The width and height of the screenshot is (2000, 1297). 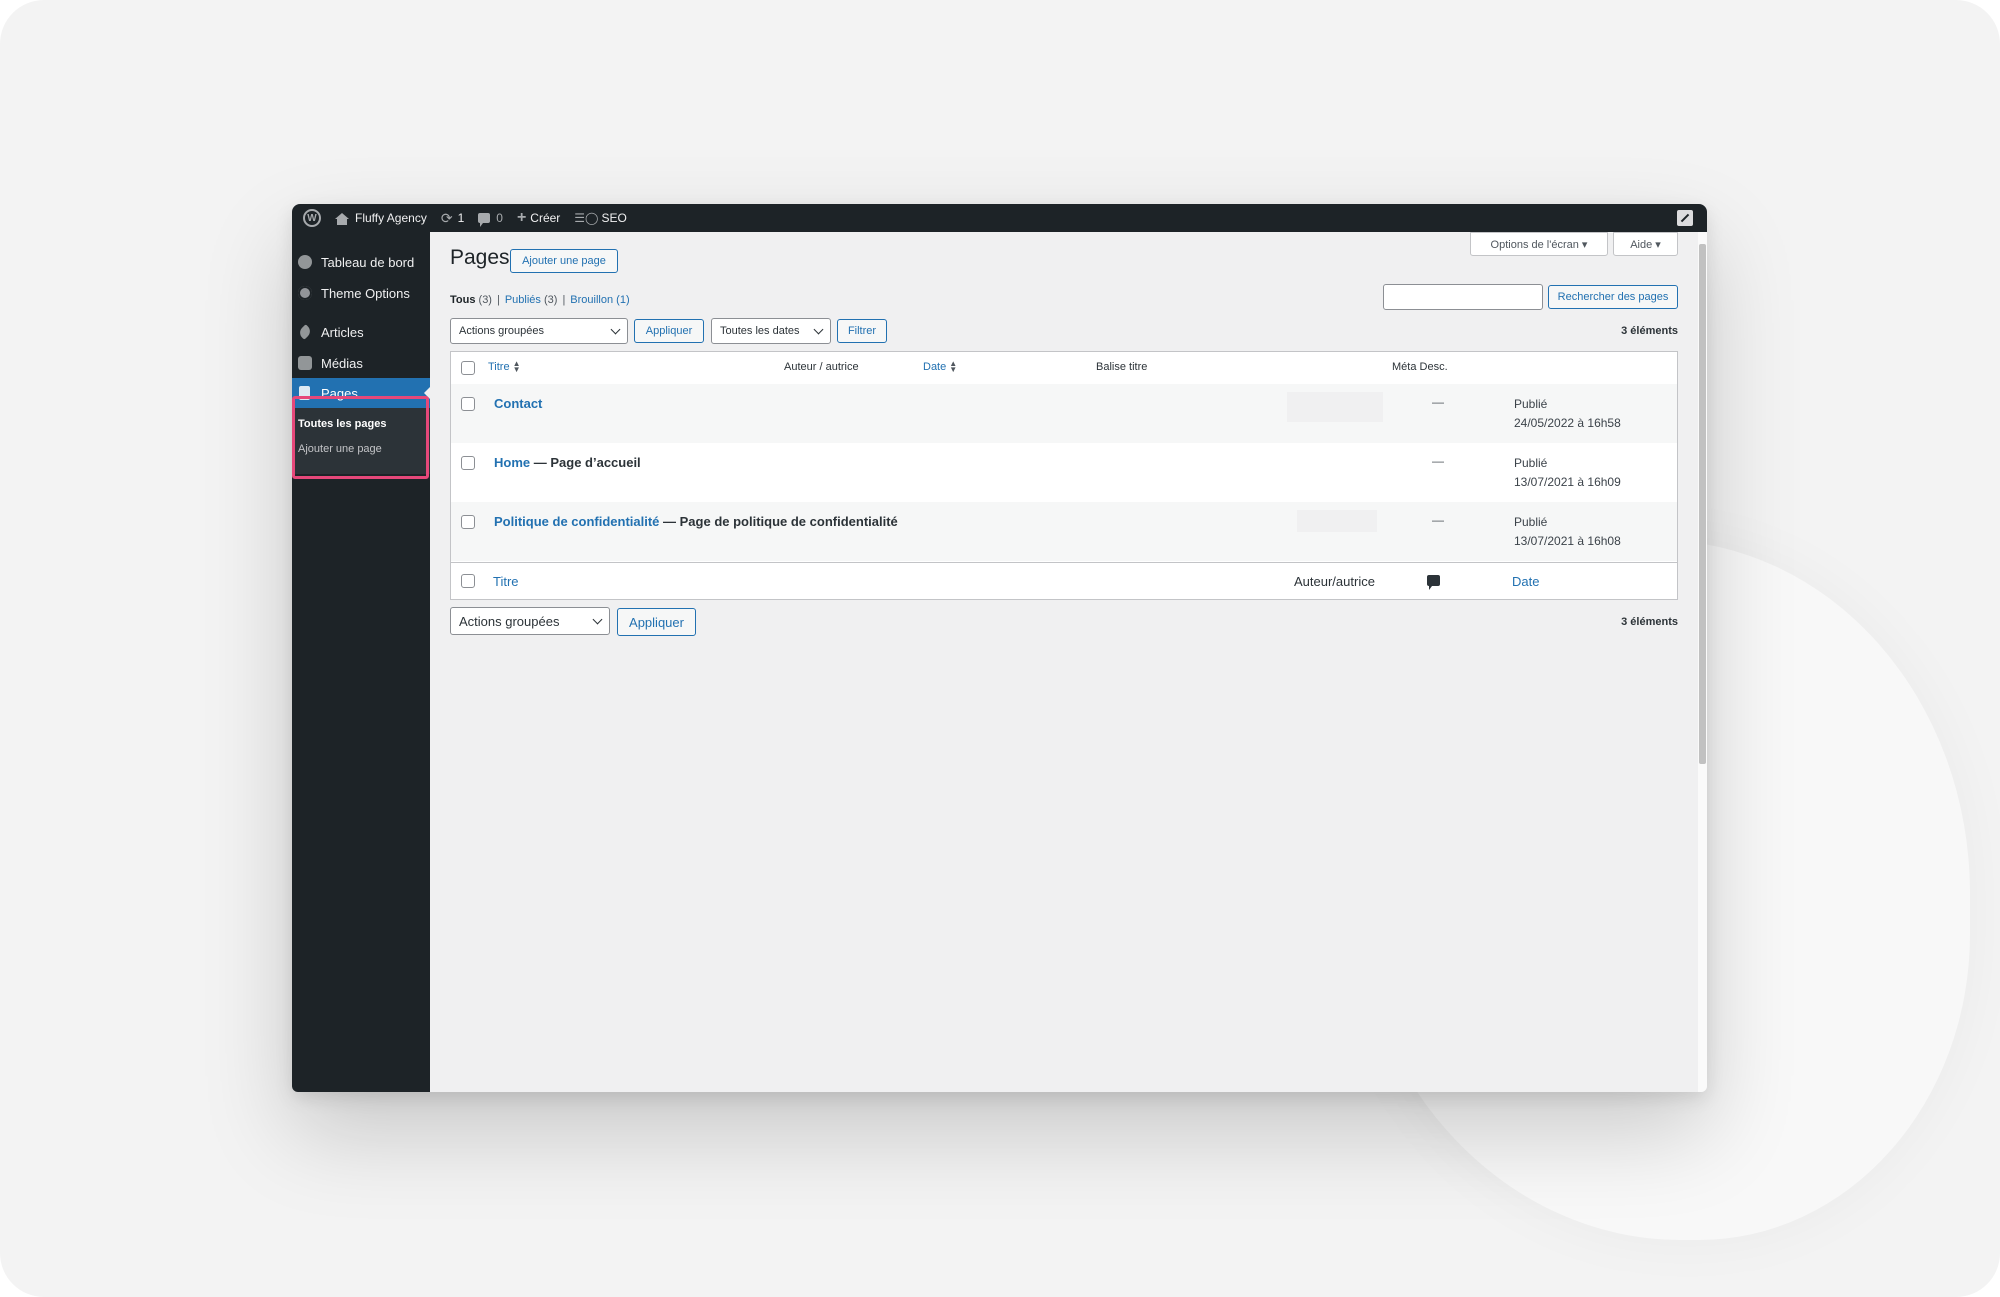 I want to click on select-all-checkbox-footer, so click(x=468, y=581).